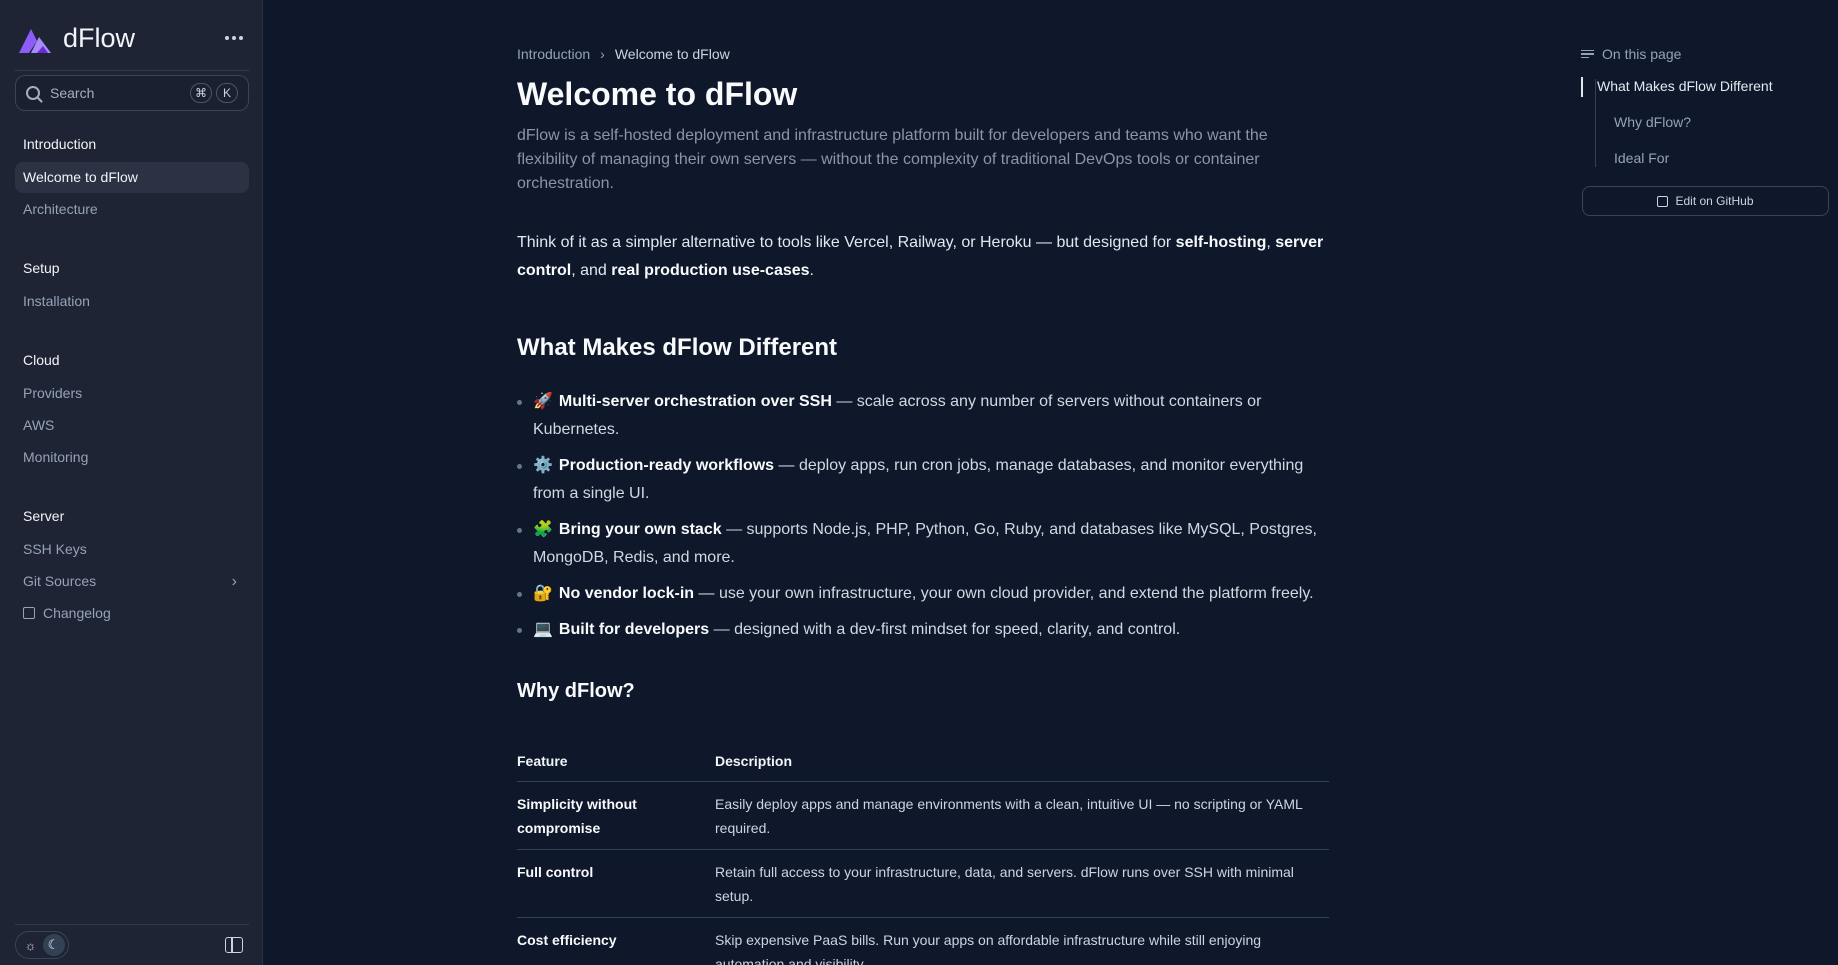  Describe the element at coordinates (72, 93) in the screenshot. I see `search-placeholder: Search` at that location.